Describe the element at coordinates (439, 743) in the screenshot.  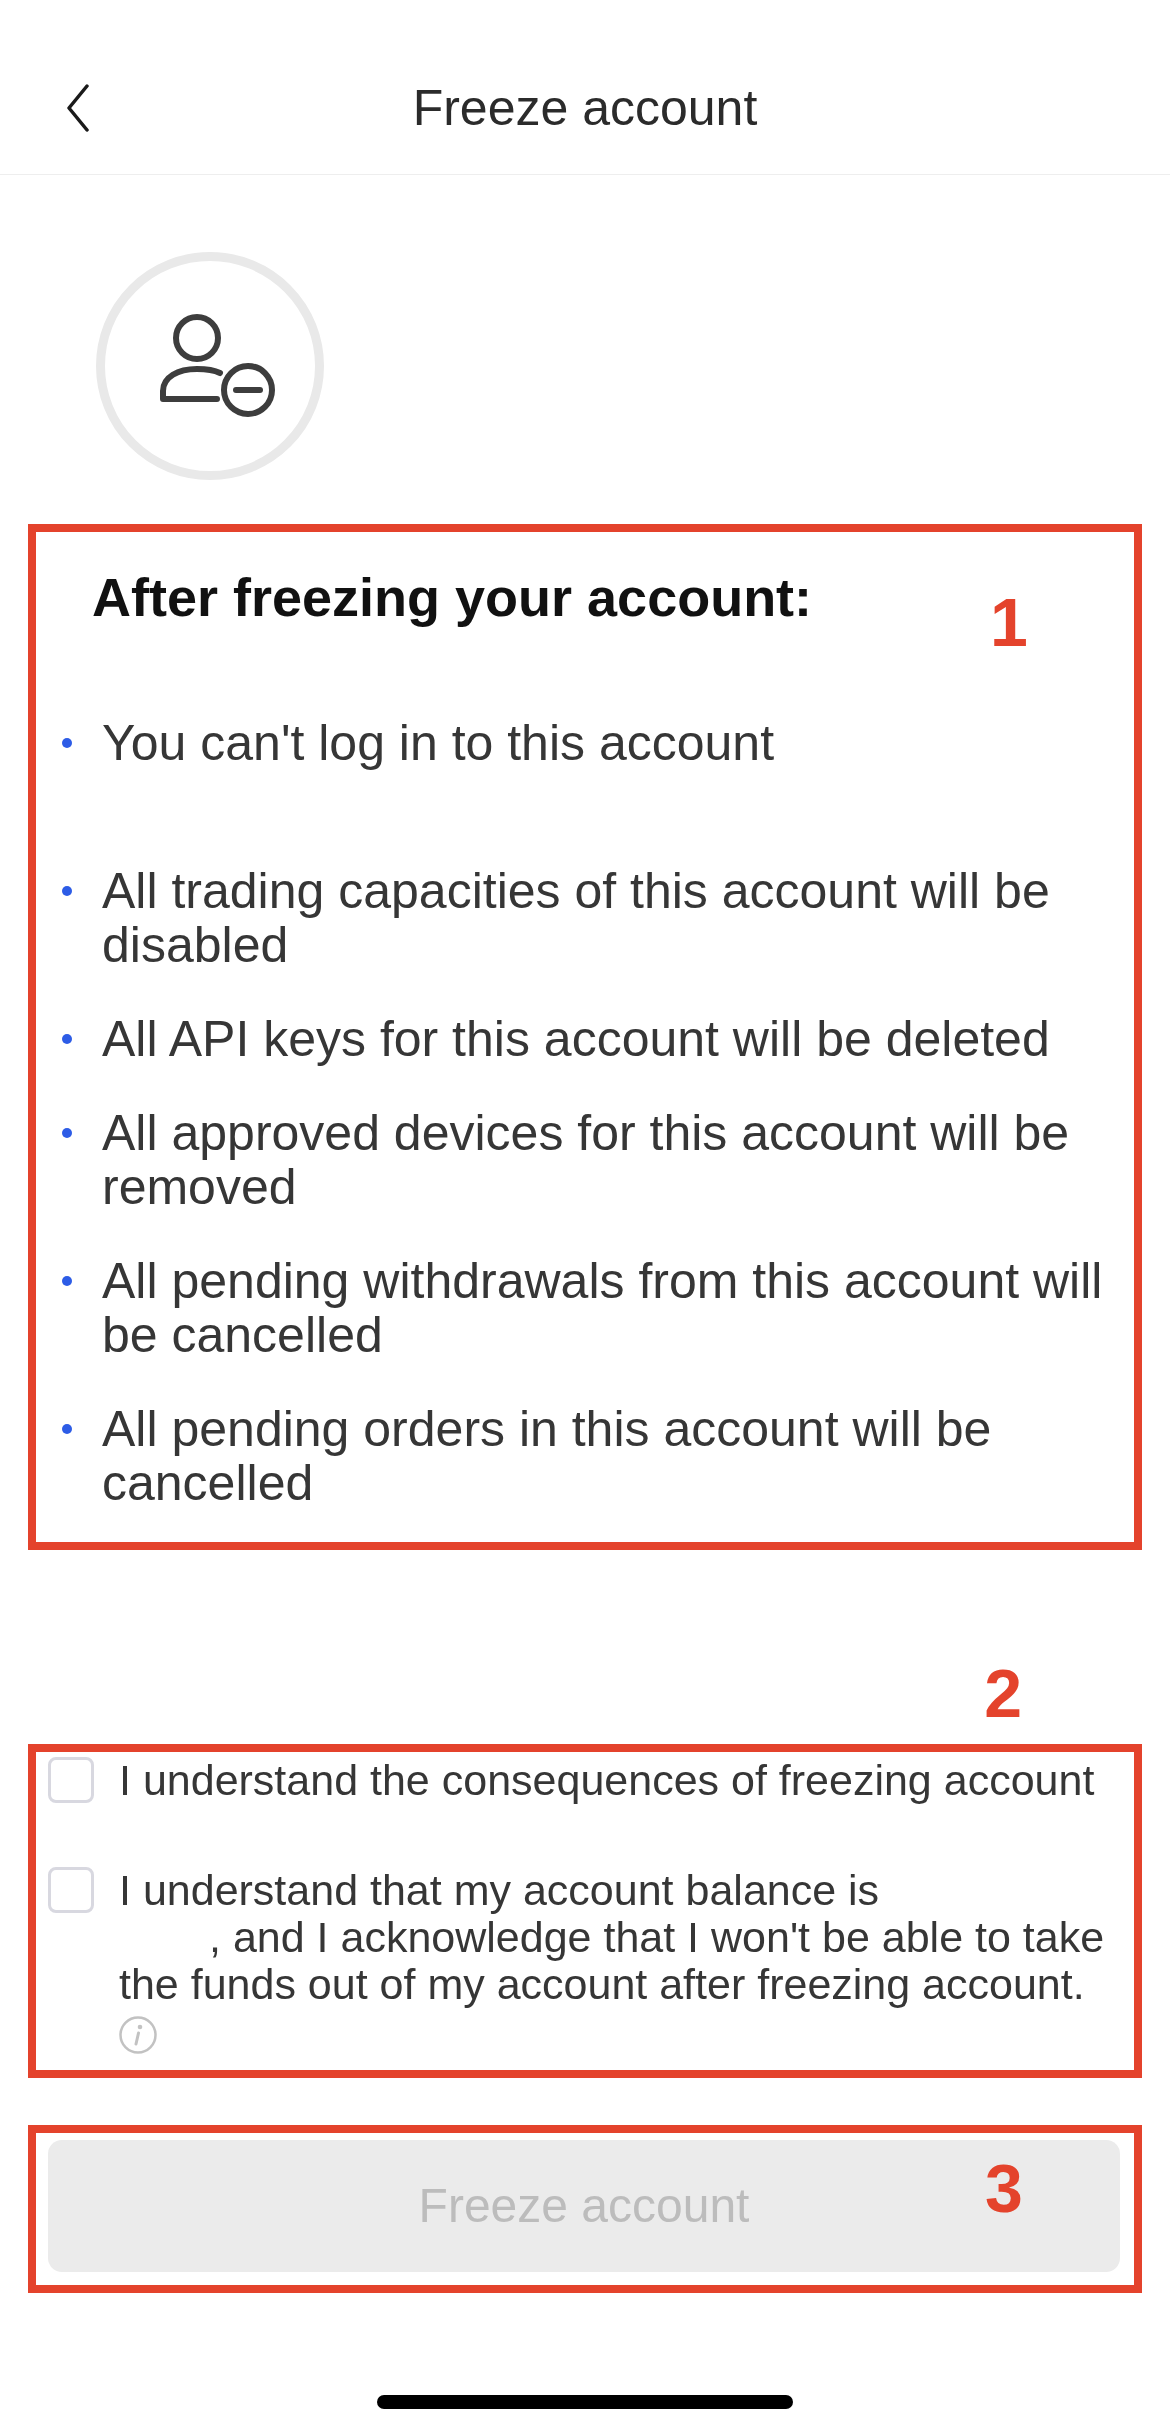
I see `notice-item-text: You can't log in to this account` at that location.